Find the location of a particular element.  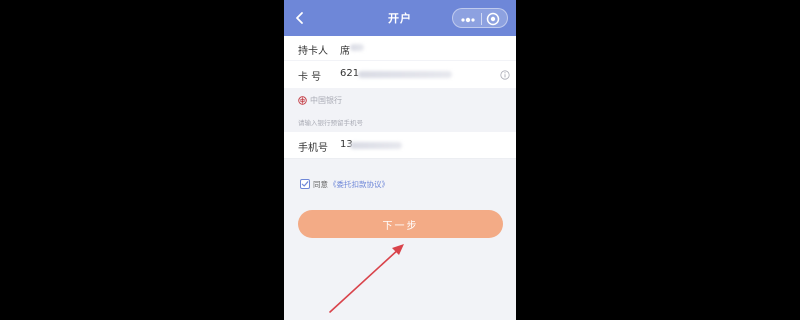

card-number-row: 卡 号 621 is located at coordinates (400, 74).